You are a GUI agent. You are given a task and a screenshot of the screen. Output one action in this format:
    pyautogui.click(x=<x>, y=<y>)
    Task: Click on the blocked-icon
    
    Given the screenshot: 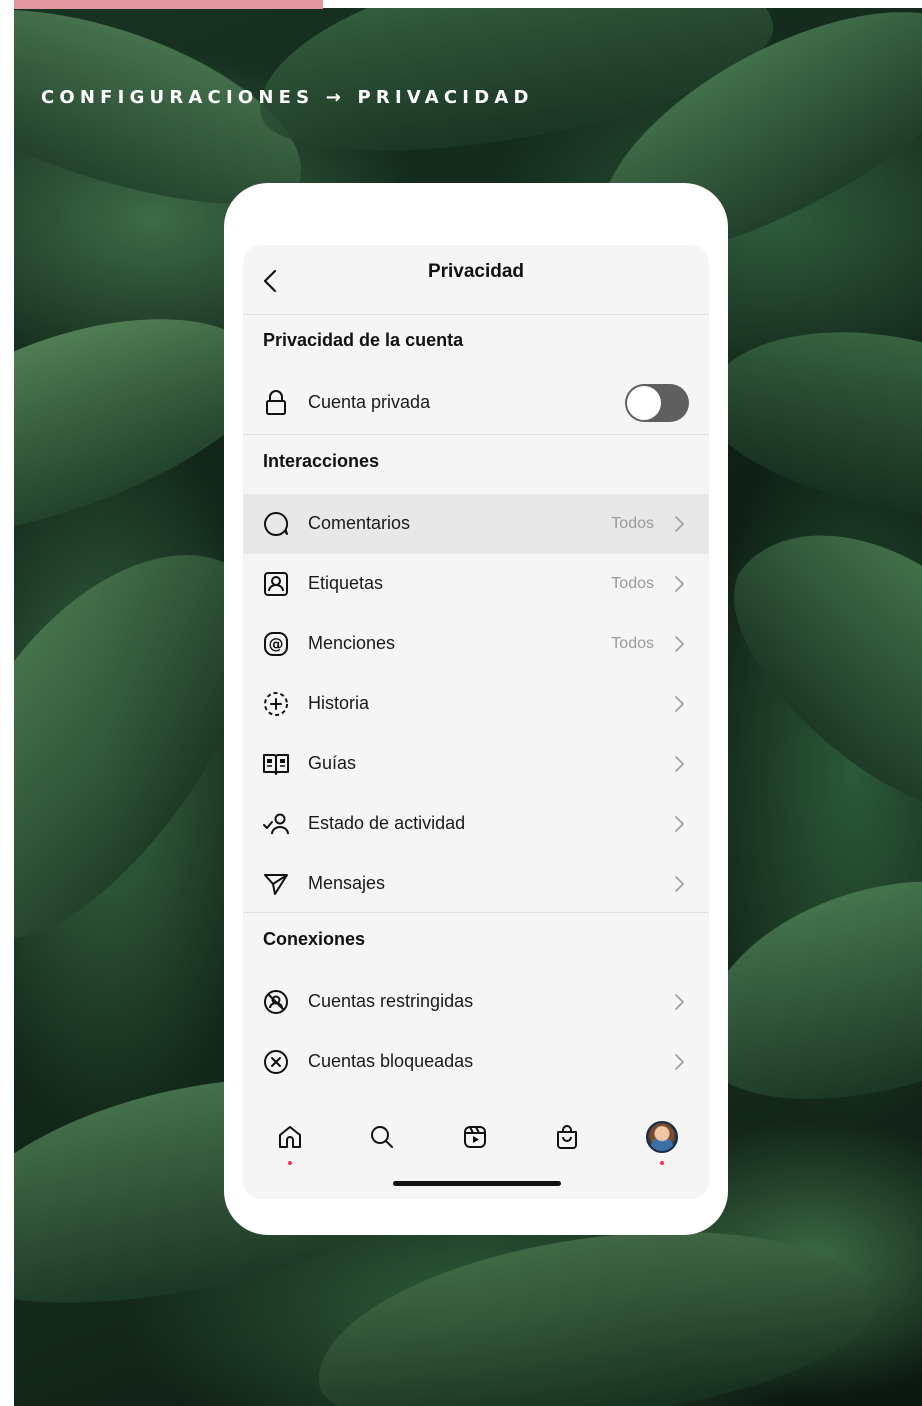 What is the action you would take?
    pyautogui.click(x=276, y=1062)
    